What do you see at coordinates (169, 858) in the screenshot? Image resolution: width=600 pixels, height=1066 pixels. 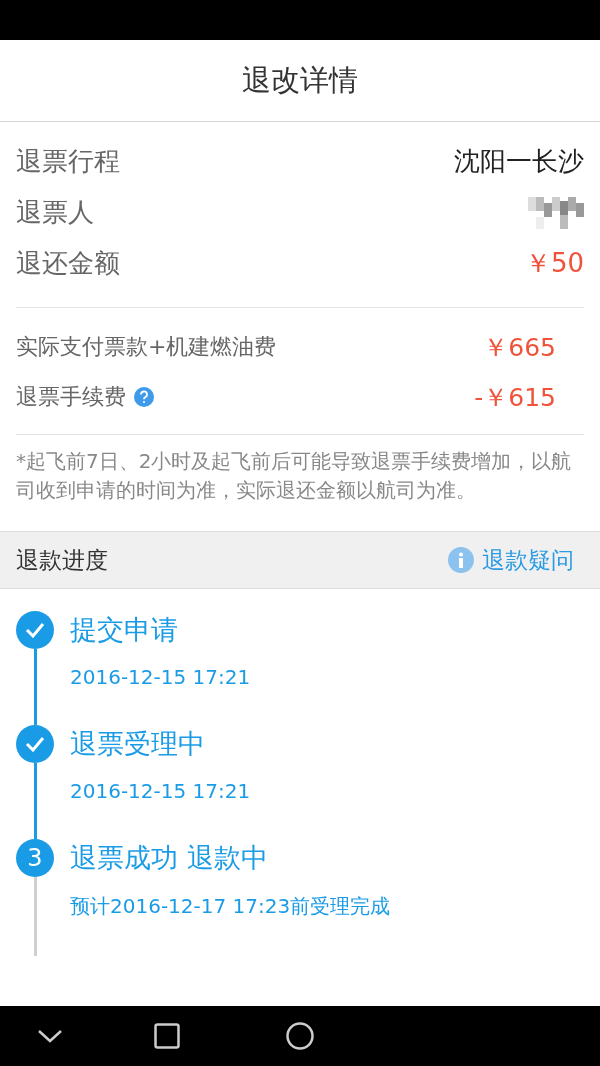 I see `step-title: 退票成功 退款中` at bounding box center [169, 858].